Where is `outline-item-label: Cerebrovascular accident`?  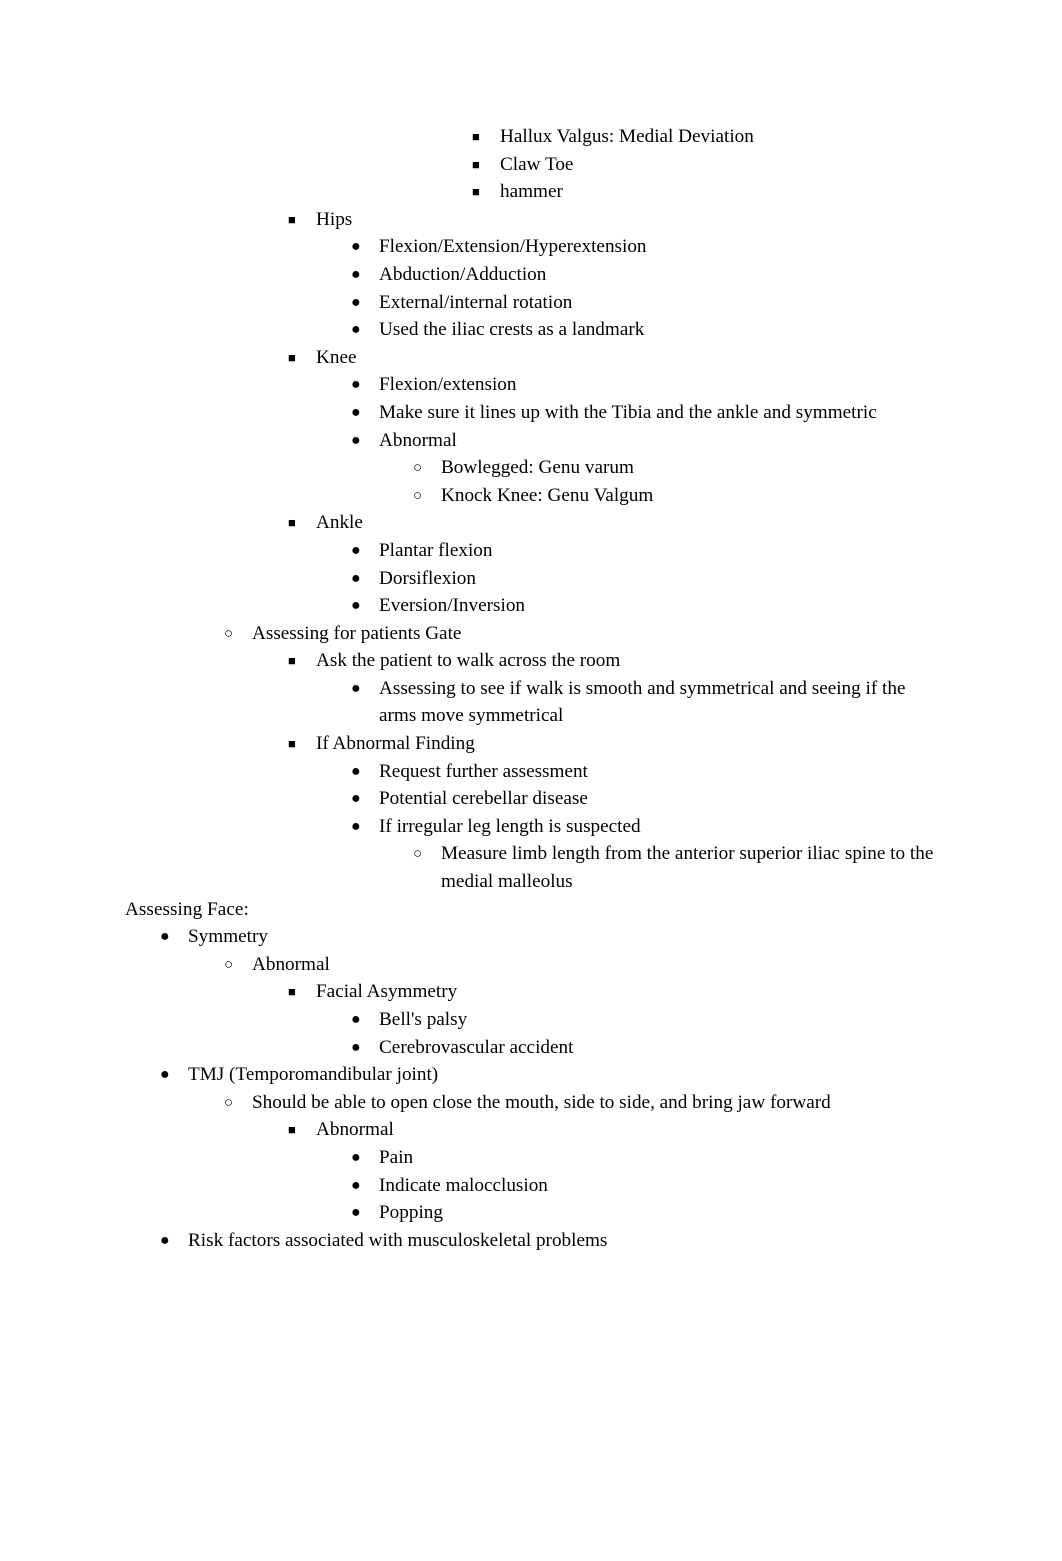 outline-item-label: Cerebrovascular accident is located at coordinates (476, 1047).